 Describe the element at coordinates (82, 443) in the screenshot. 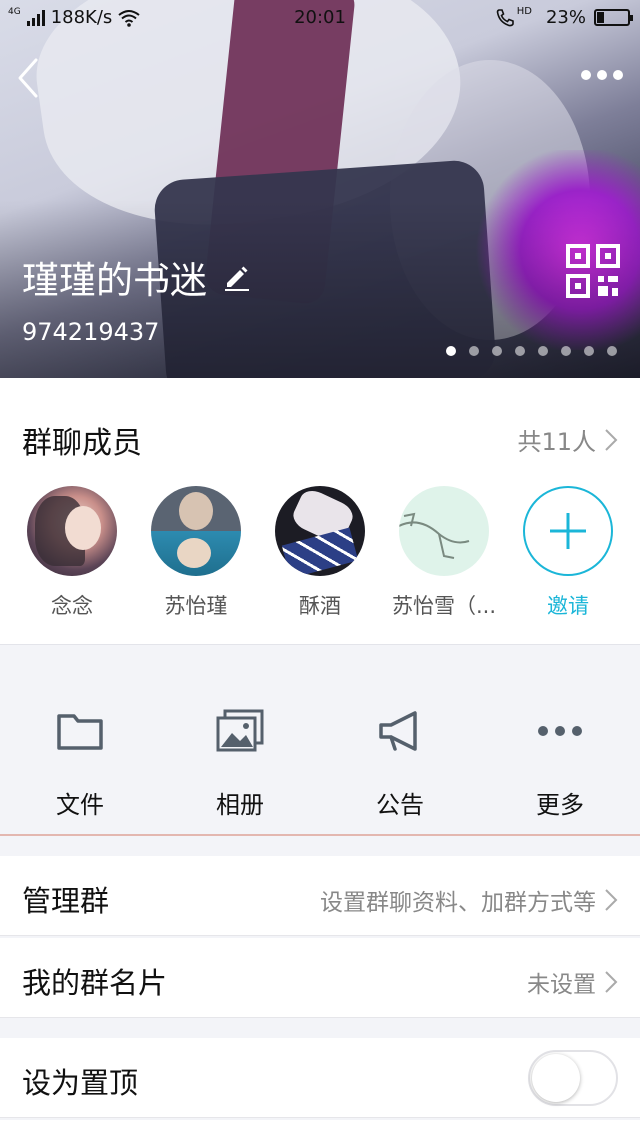

I see `members-title: 群聊成员` at that location.